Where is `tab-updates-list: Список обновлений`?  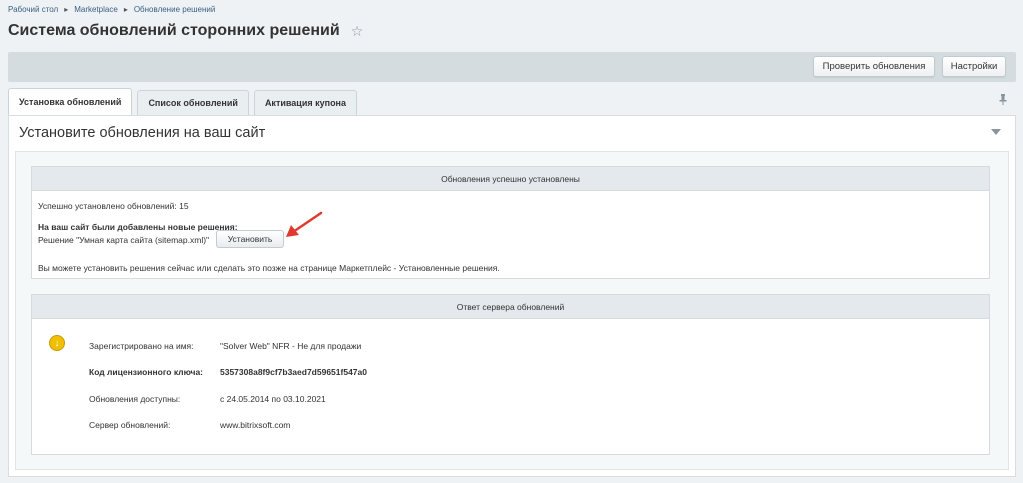
tab-updates-list: Список обновлений is located at coordinates (193, 102).